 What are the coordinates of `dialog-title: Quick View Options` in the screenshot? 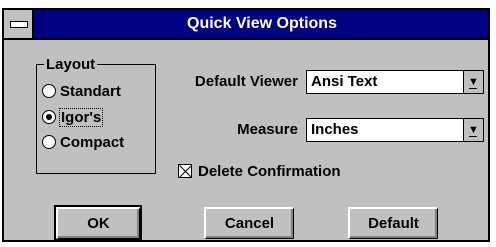 It's located at (262, 23).